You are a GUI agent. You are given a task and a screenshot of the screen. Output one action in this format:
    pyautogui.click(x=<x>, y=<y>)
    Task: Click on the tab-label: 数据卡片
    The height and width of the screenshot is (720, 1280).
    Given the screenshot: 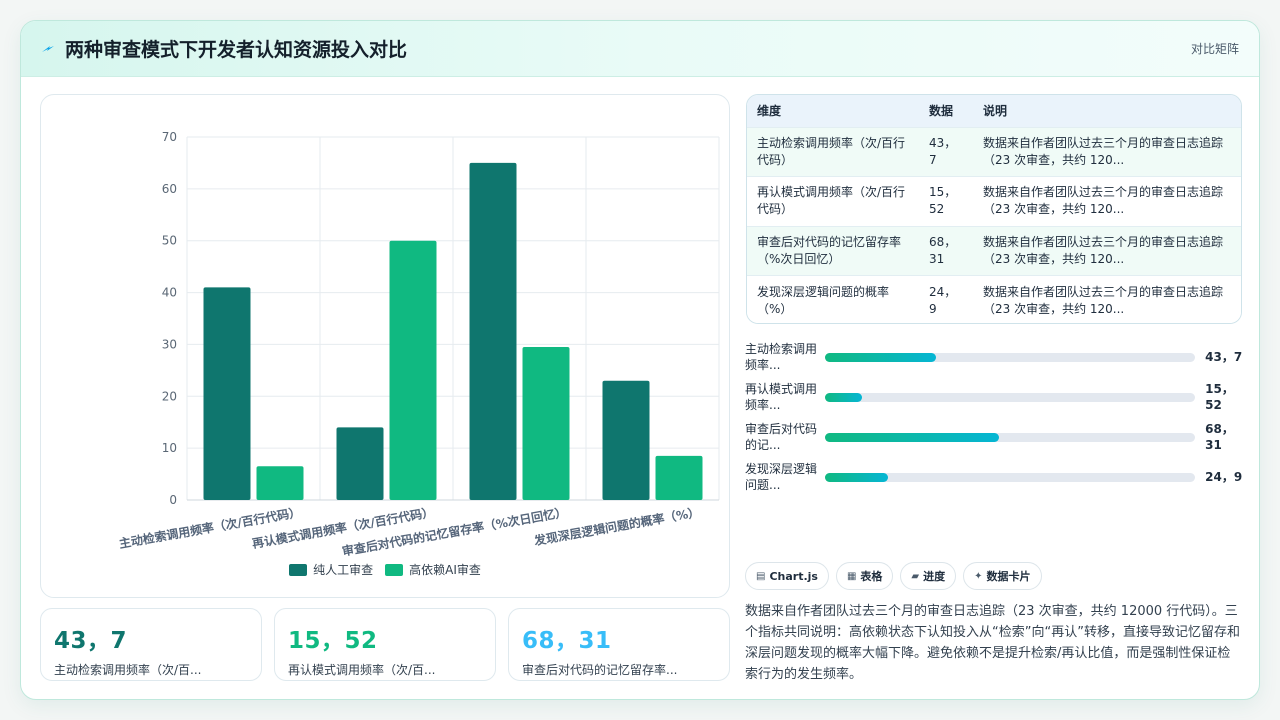 What is the action you would take?
    pyautogui.click(x=1008, y=576)
    